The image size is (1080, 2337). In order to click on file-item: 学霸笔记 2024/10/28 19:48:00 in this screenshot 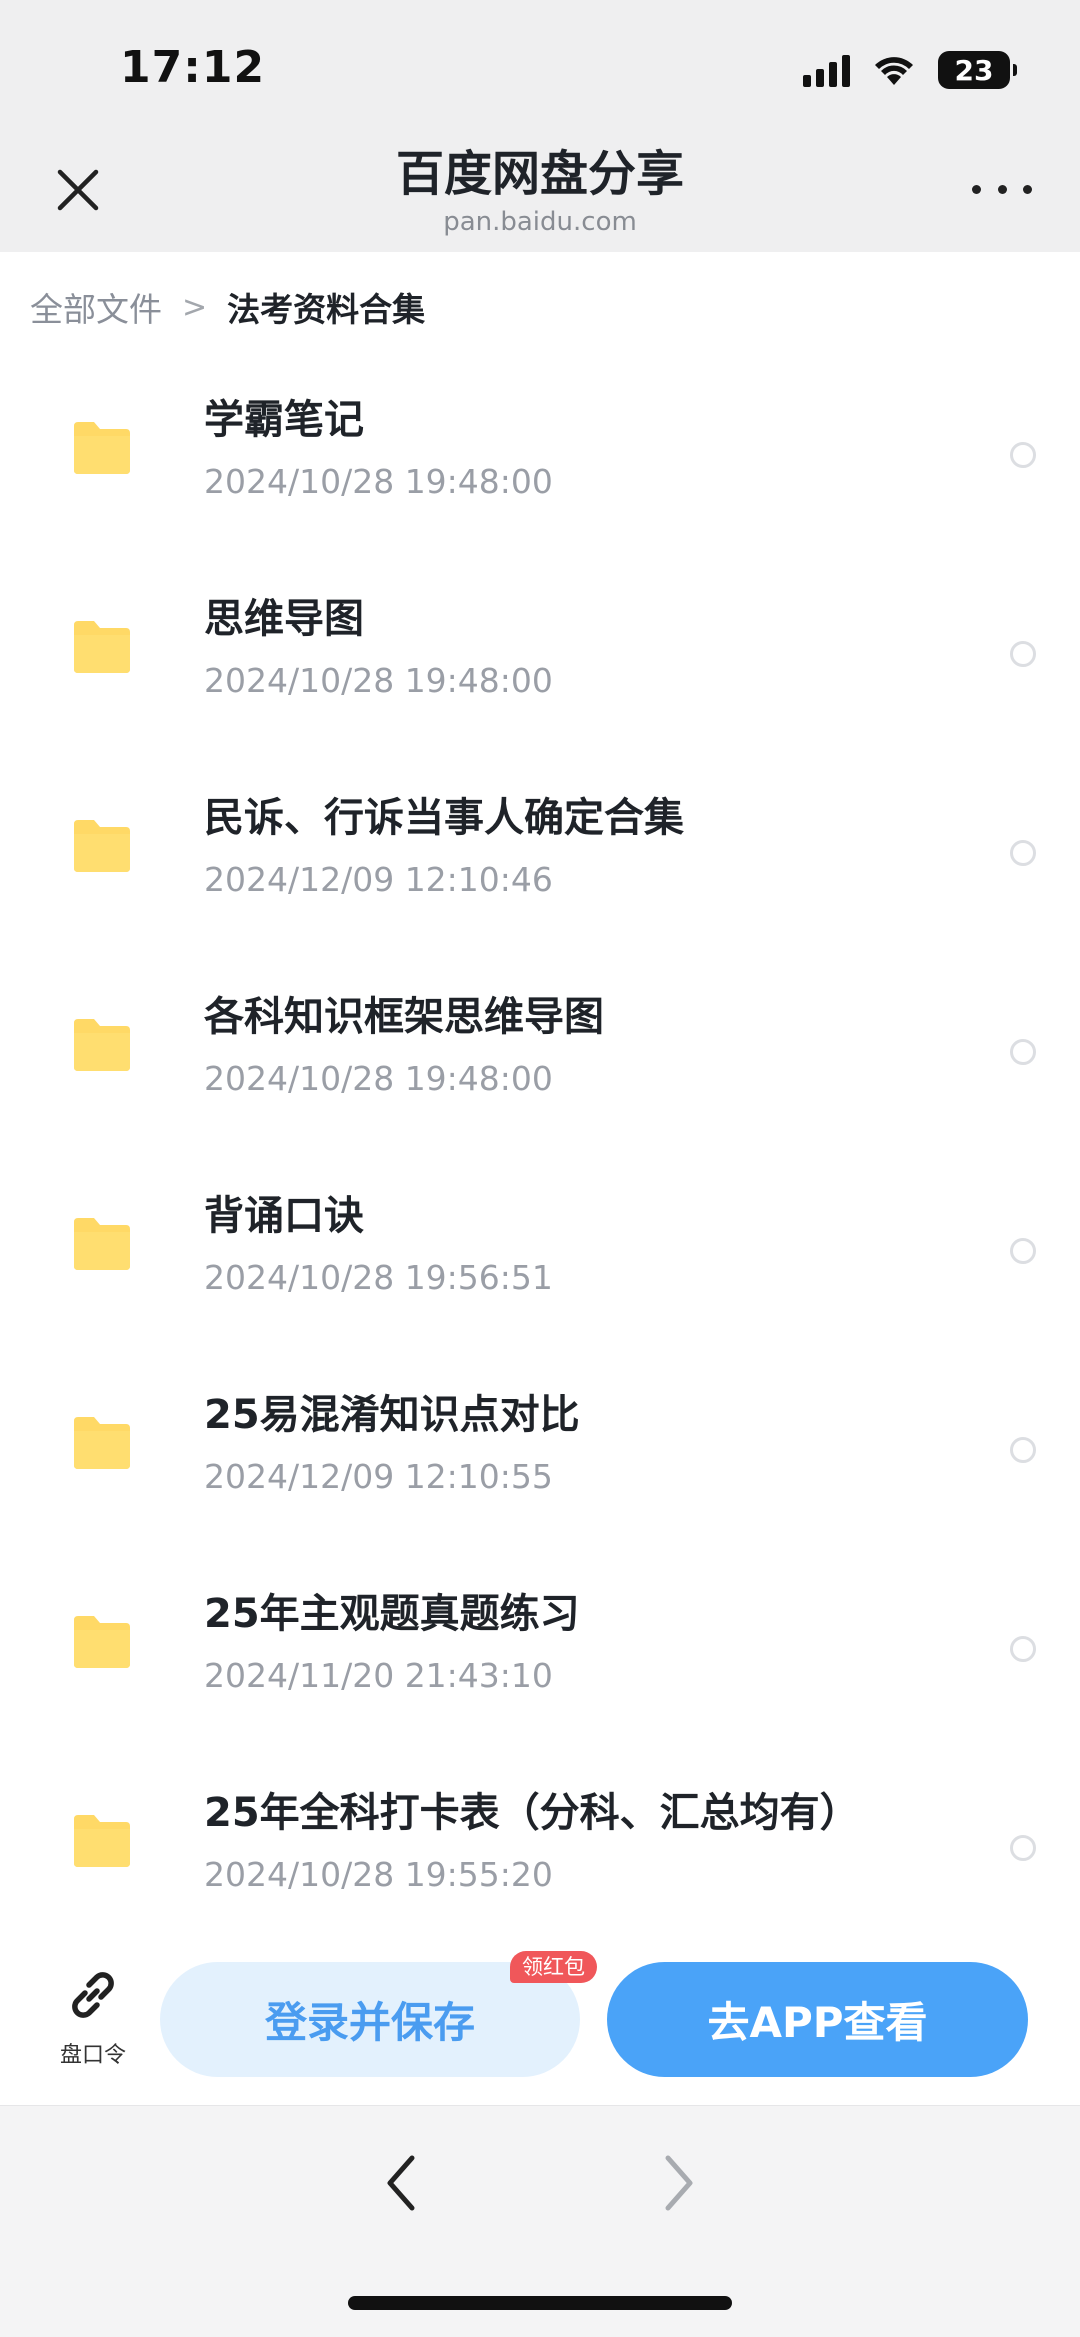, I will do `click(540, 451)`.